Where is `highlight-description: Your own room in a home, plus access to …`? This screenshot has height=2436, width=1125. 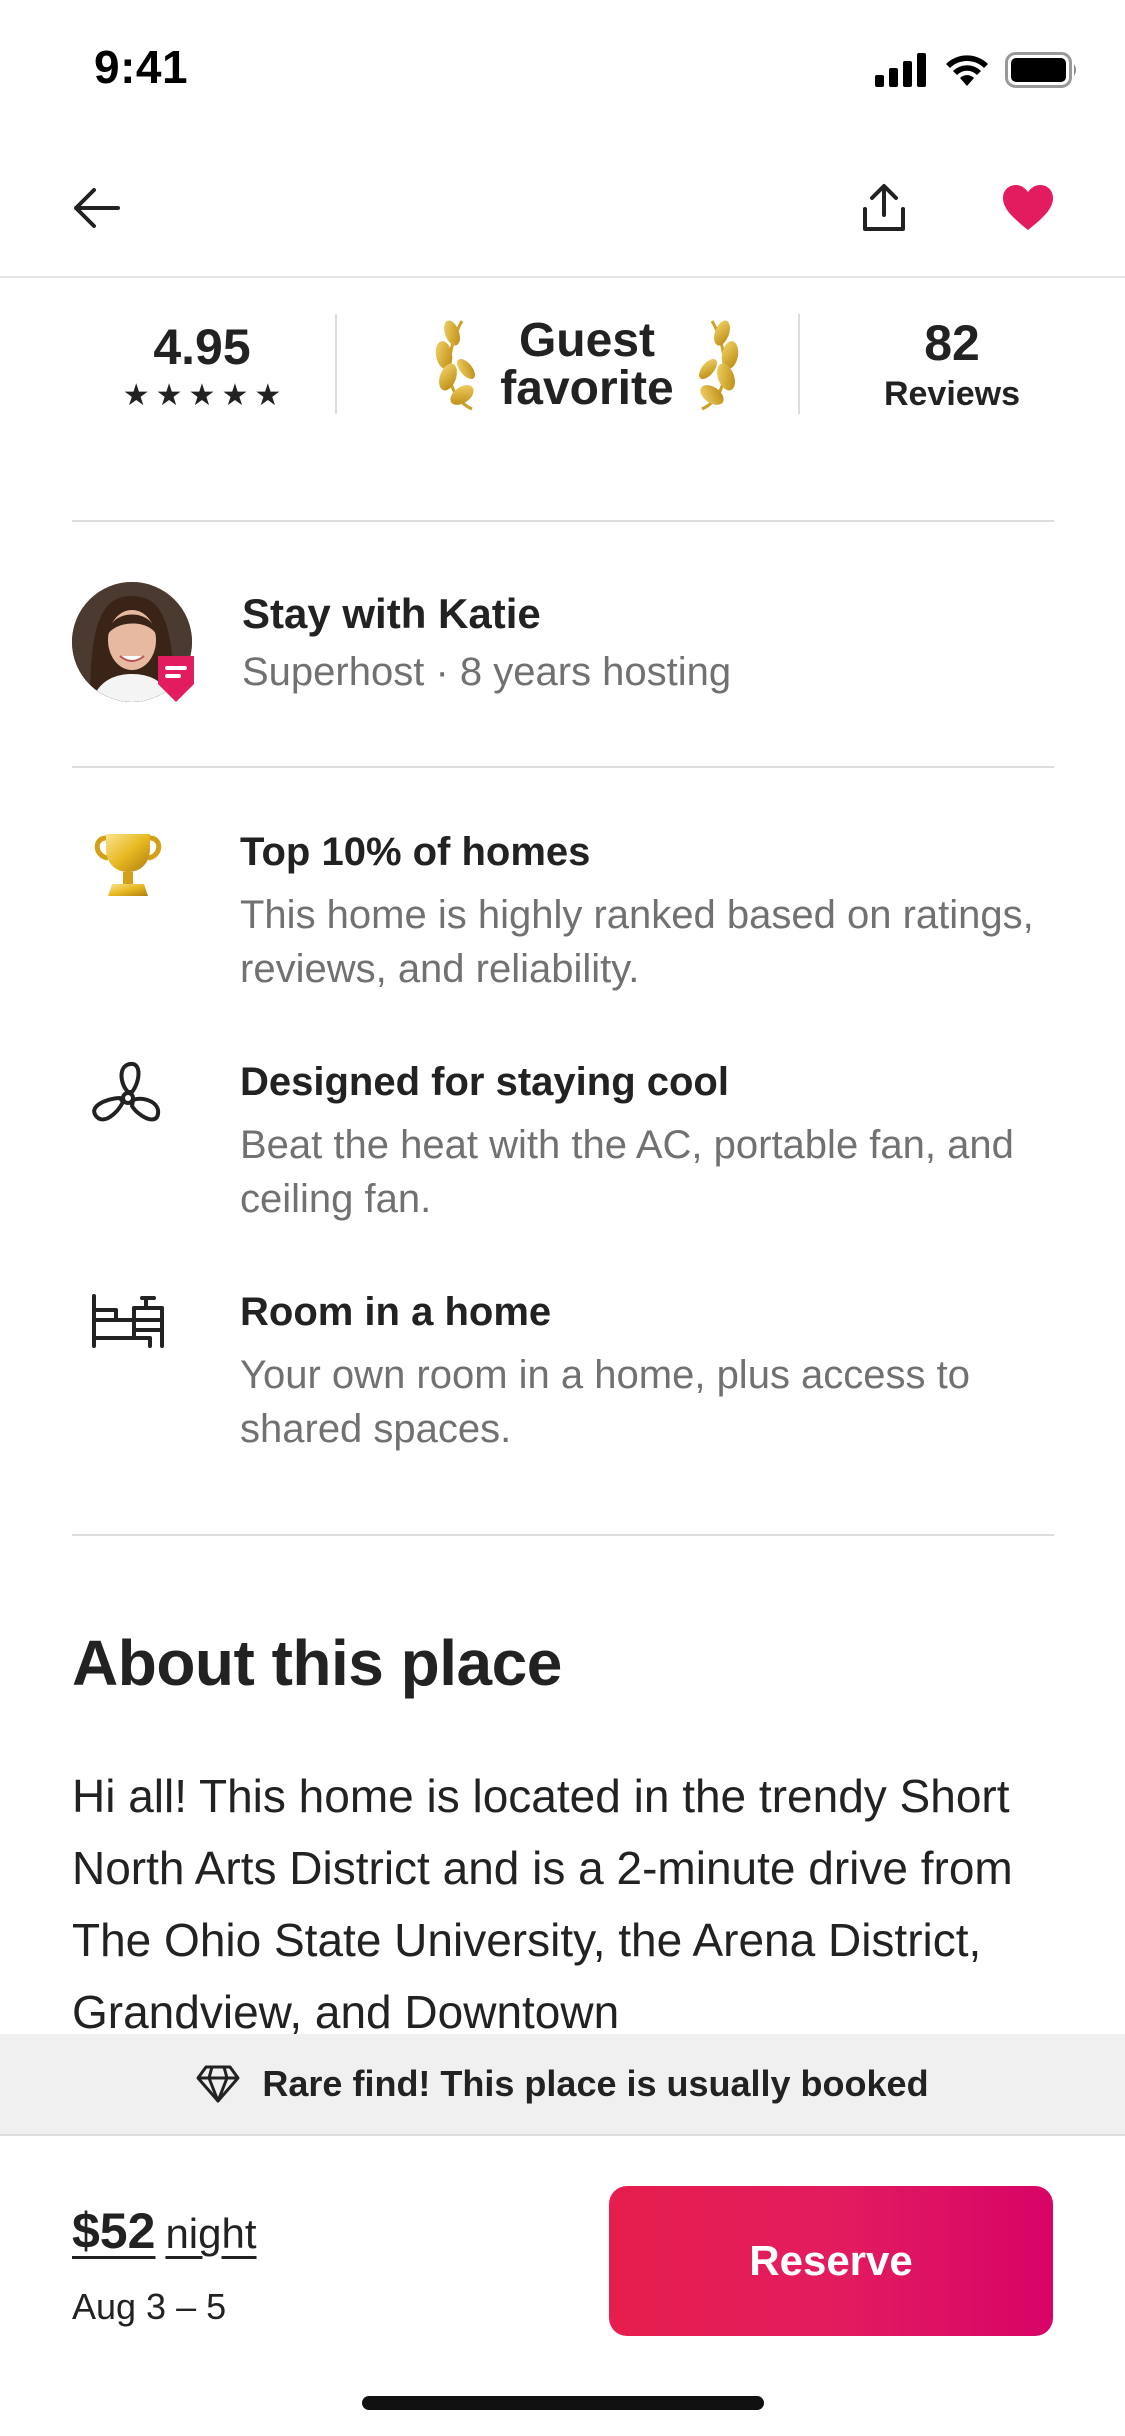 highlight-description: Your own room in a home, plus access to … is located at coordinates (605, 1402).